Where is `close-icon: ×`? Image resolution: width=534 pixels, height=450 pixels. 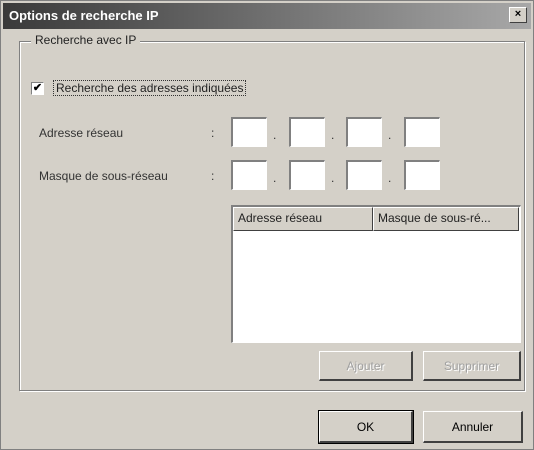 close-icon: × is located at coordinates (518, 14).